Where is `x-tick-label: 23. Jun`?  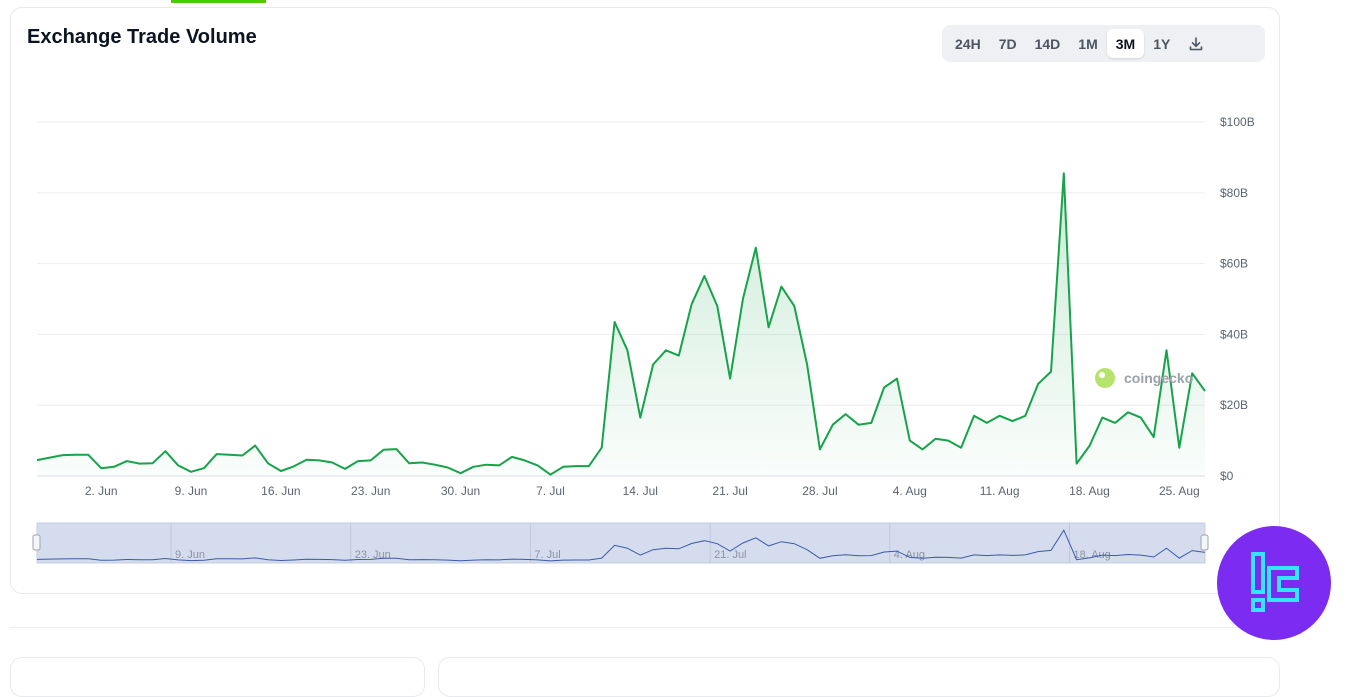
x-tick-label: 23. Jun is located at coordinates (370, 491).